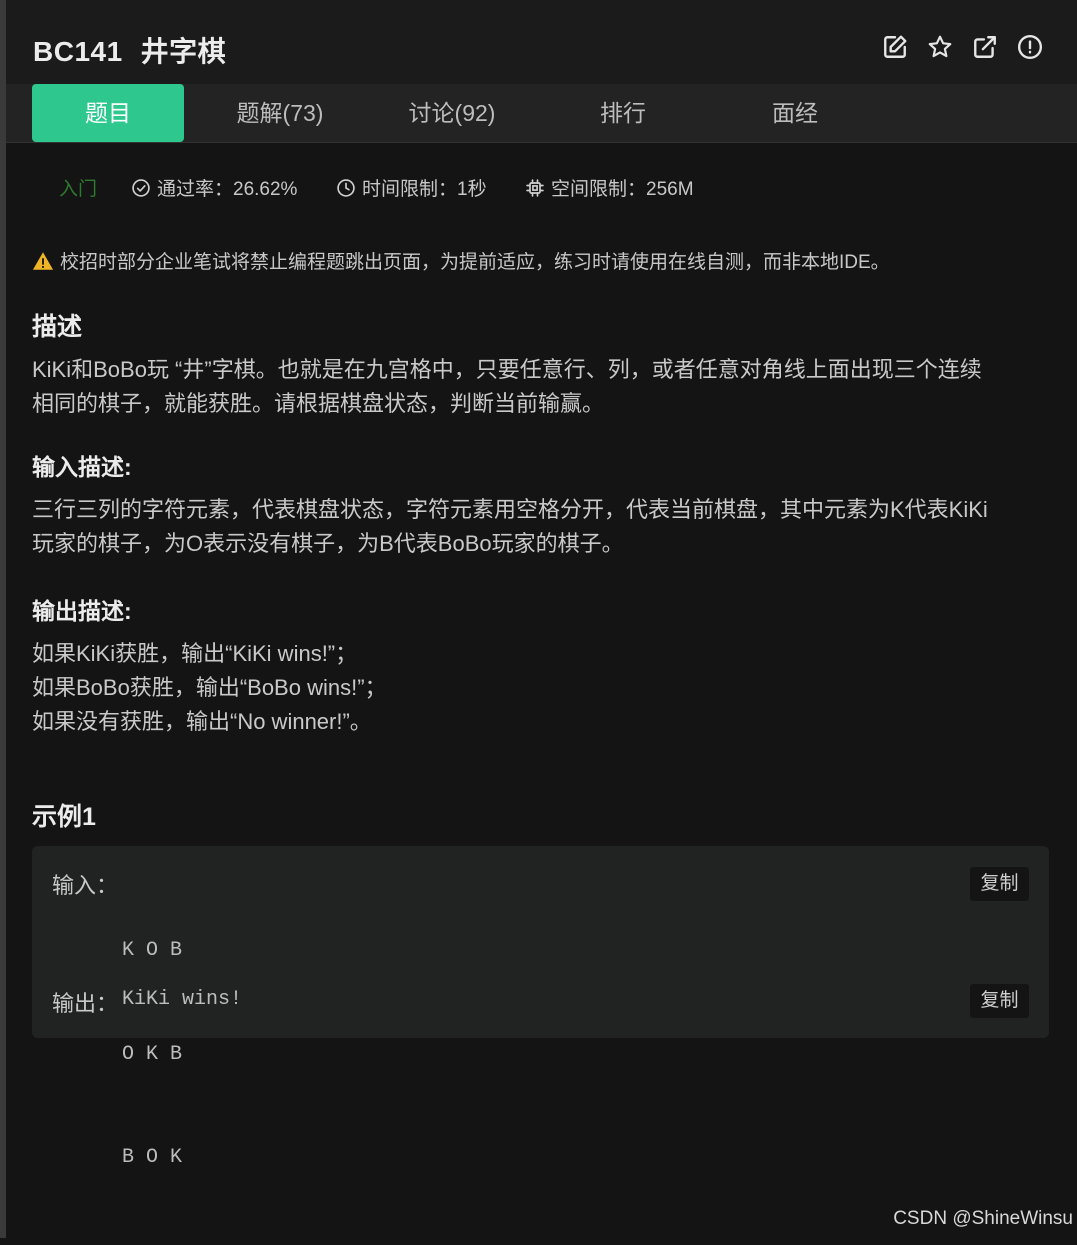  Describe the element at coordinates (962, 47) in the screenshot. I see `header-actions` at that location.